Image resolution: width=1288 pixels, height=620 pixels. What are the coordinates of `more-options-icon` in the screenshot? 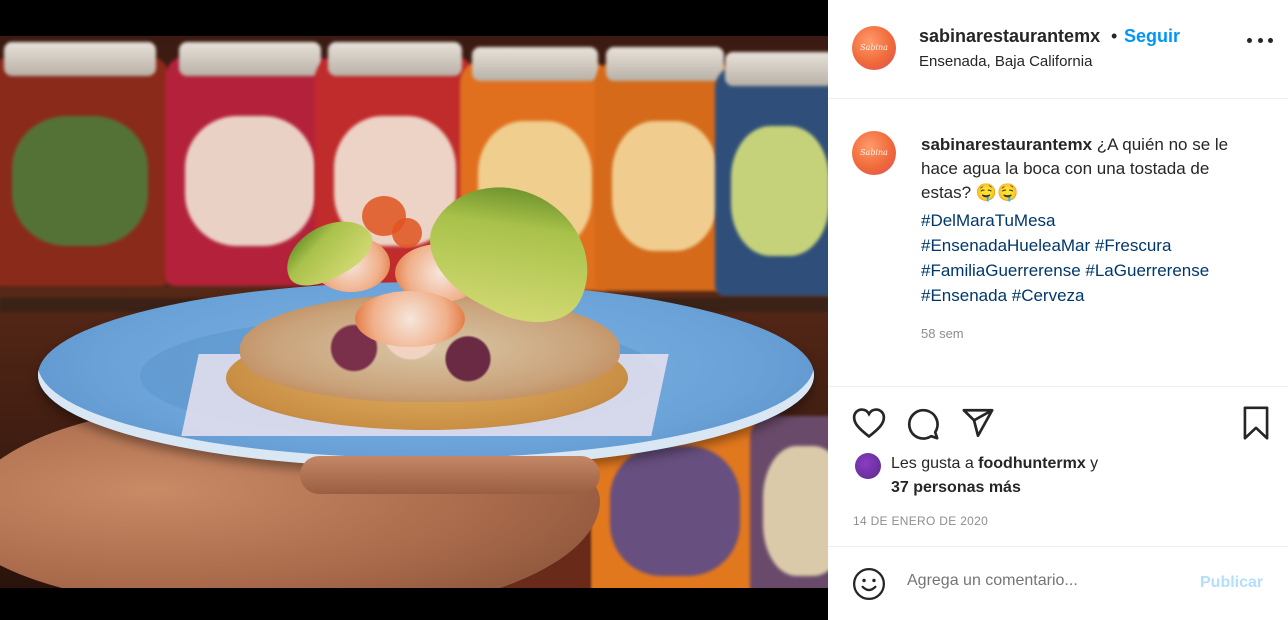 It's located at (1260, 42).